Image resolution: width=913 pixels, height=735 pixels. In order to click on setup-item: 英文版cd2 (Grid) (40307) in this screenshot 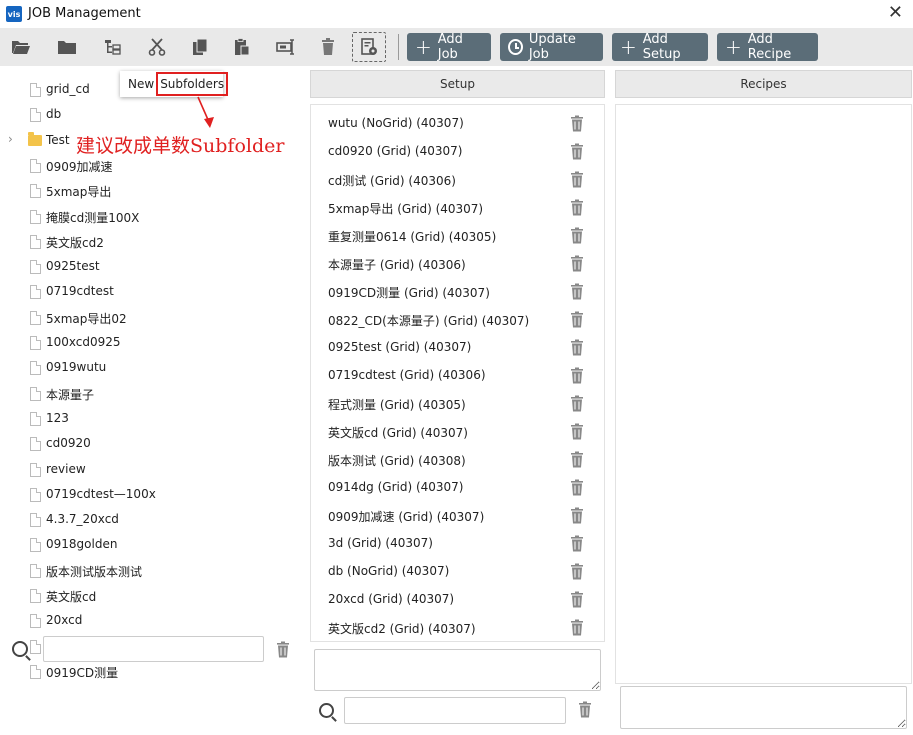, I will do `click(457, 623)`.